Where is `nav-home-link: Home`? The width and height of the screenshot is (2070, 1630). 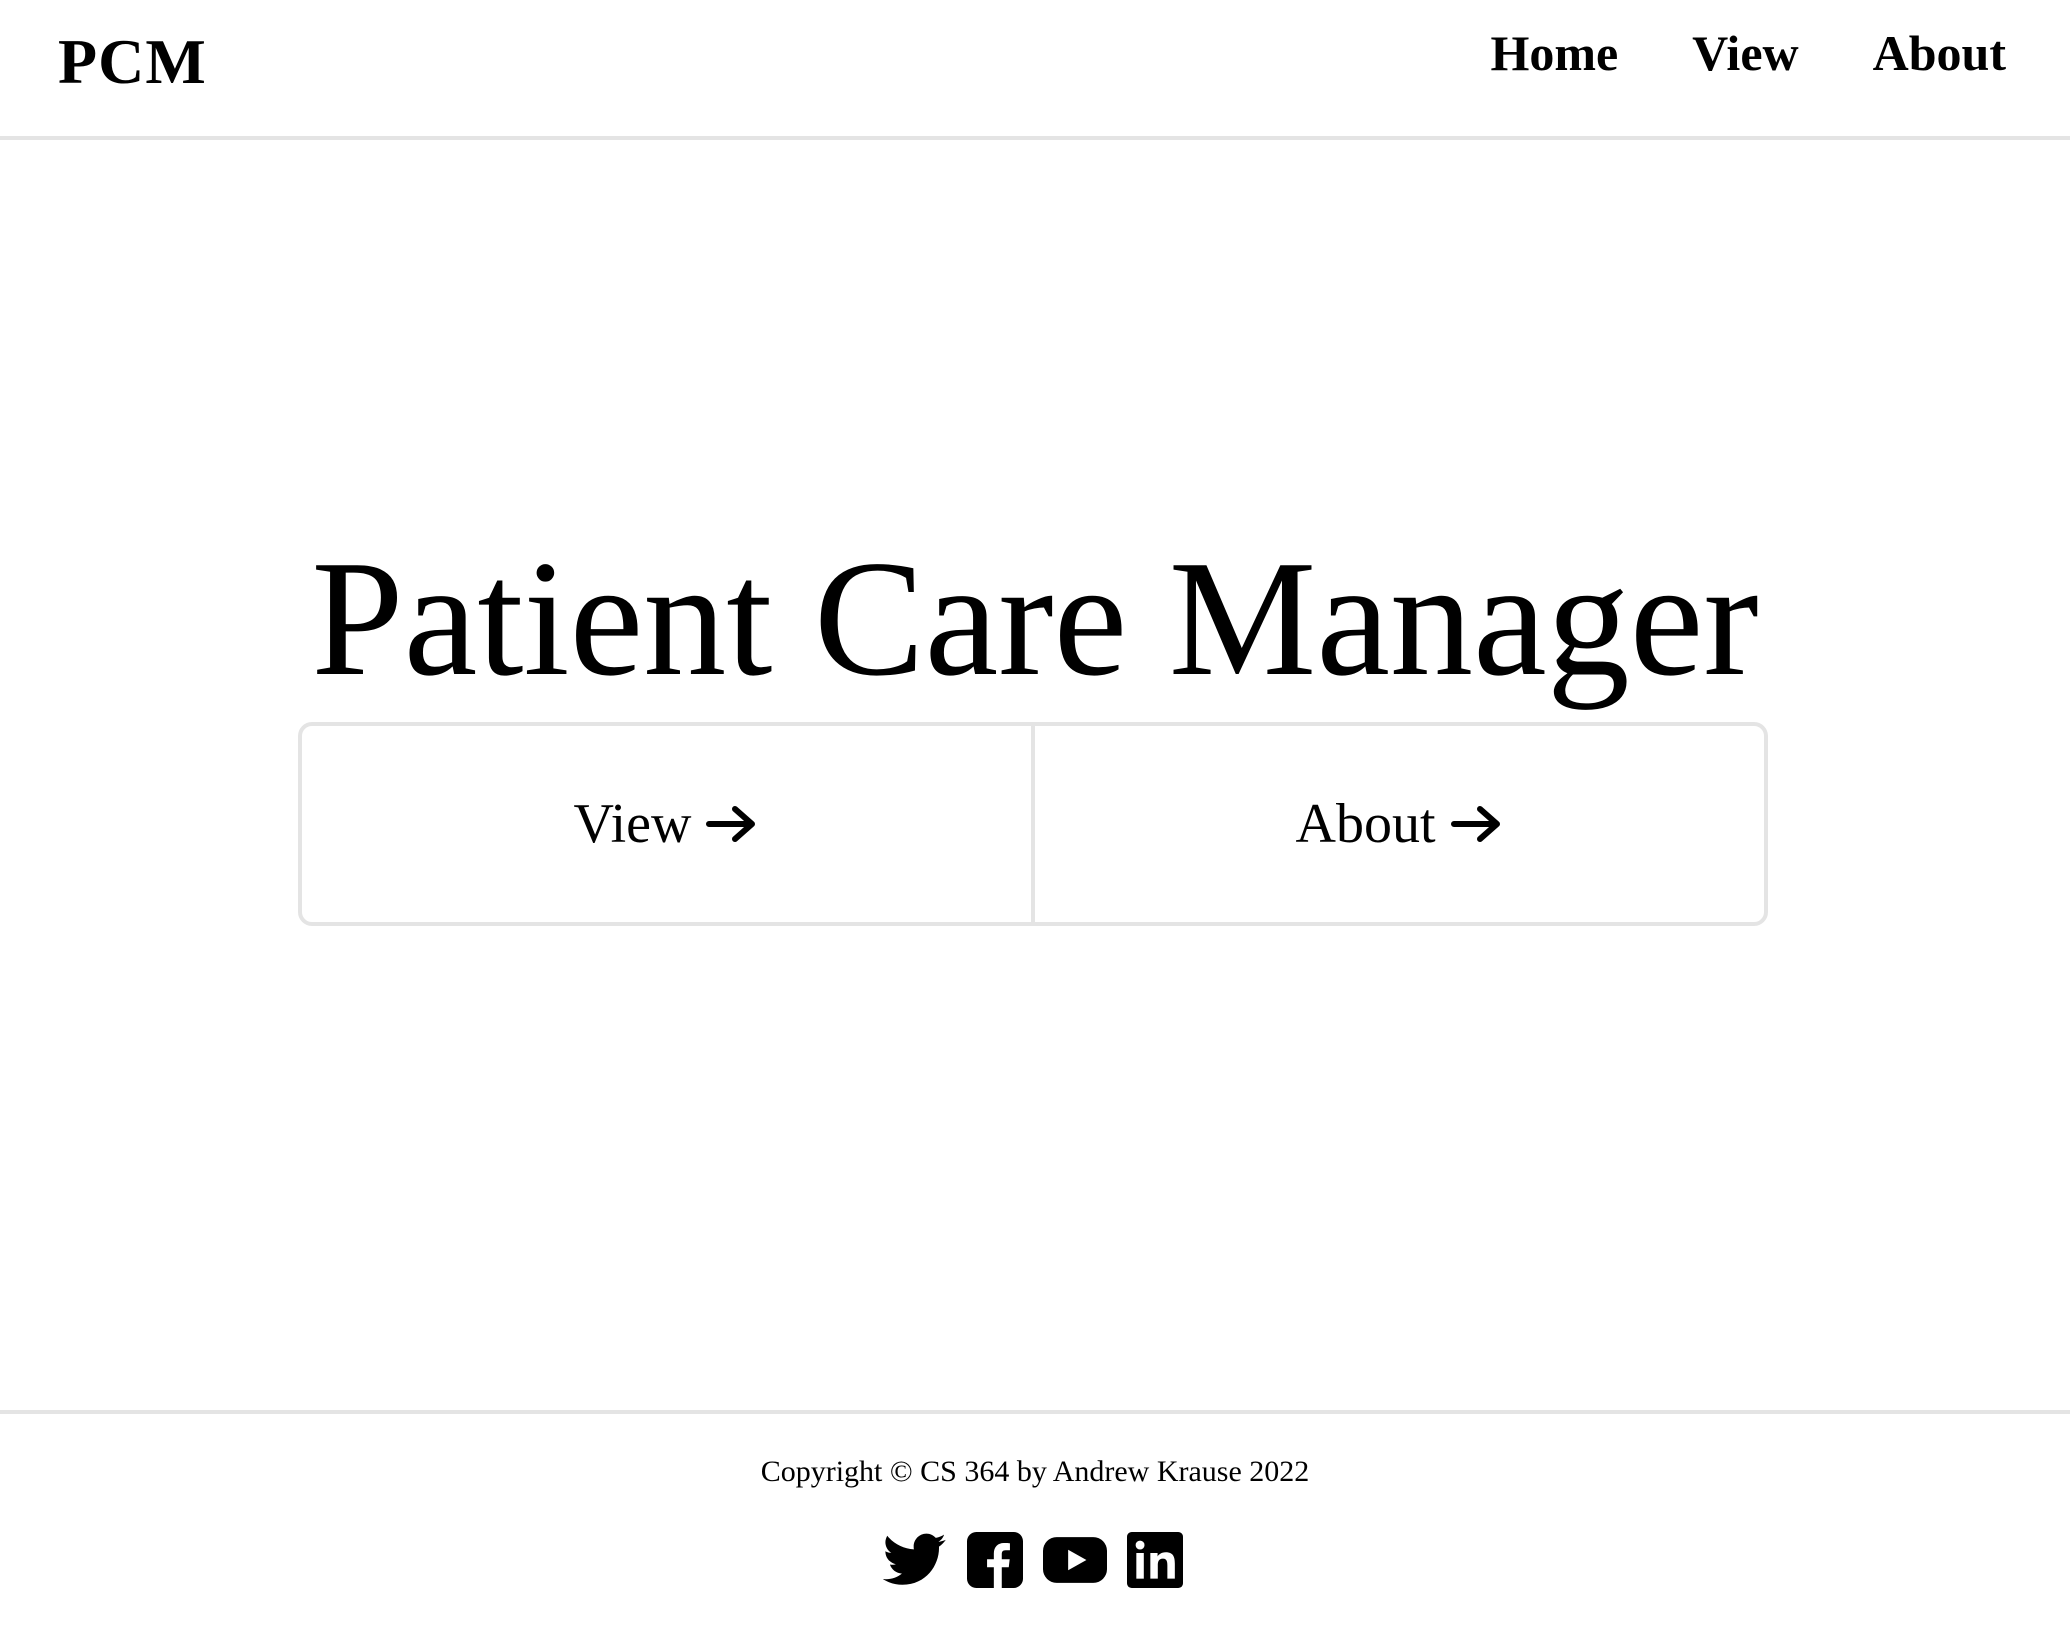
nav-home-link: Home is located at coordinates (1554, 53).